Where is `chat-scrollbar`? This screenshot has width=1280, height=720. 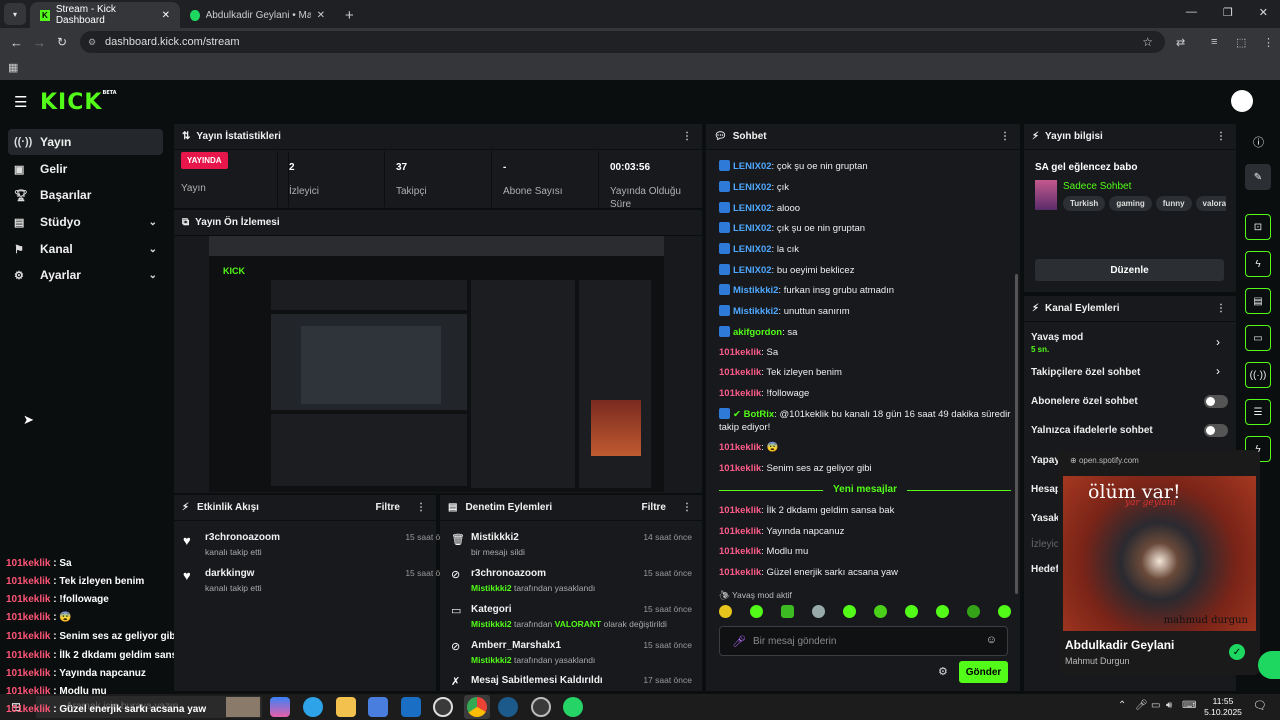
chat-scrollbar is located at coordinates (1016, 434).